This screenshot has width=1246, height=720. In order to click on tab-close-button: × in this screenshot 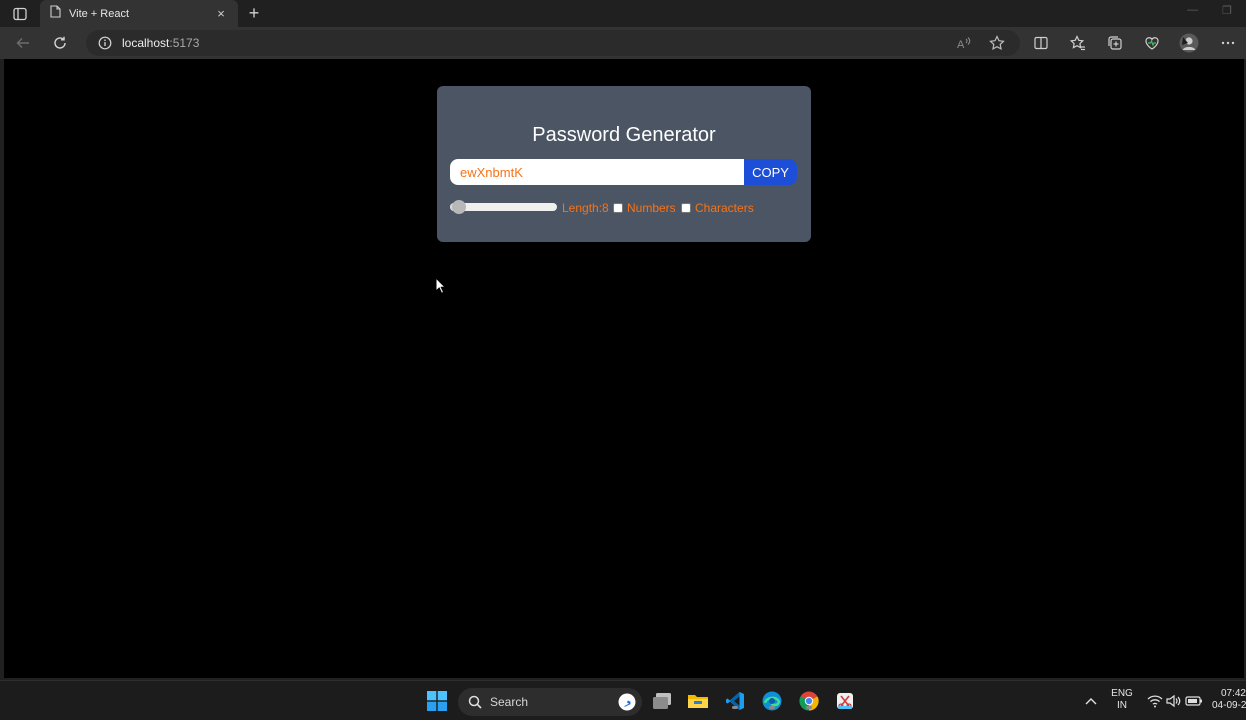, I will do `click(221, 13)`.